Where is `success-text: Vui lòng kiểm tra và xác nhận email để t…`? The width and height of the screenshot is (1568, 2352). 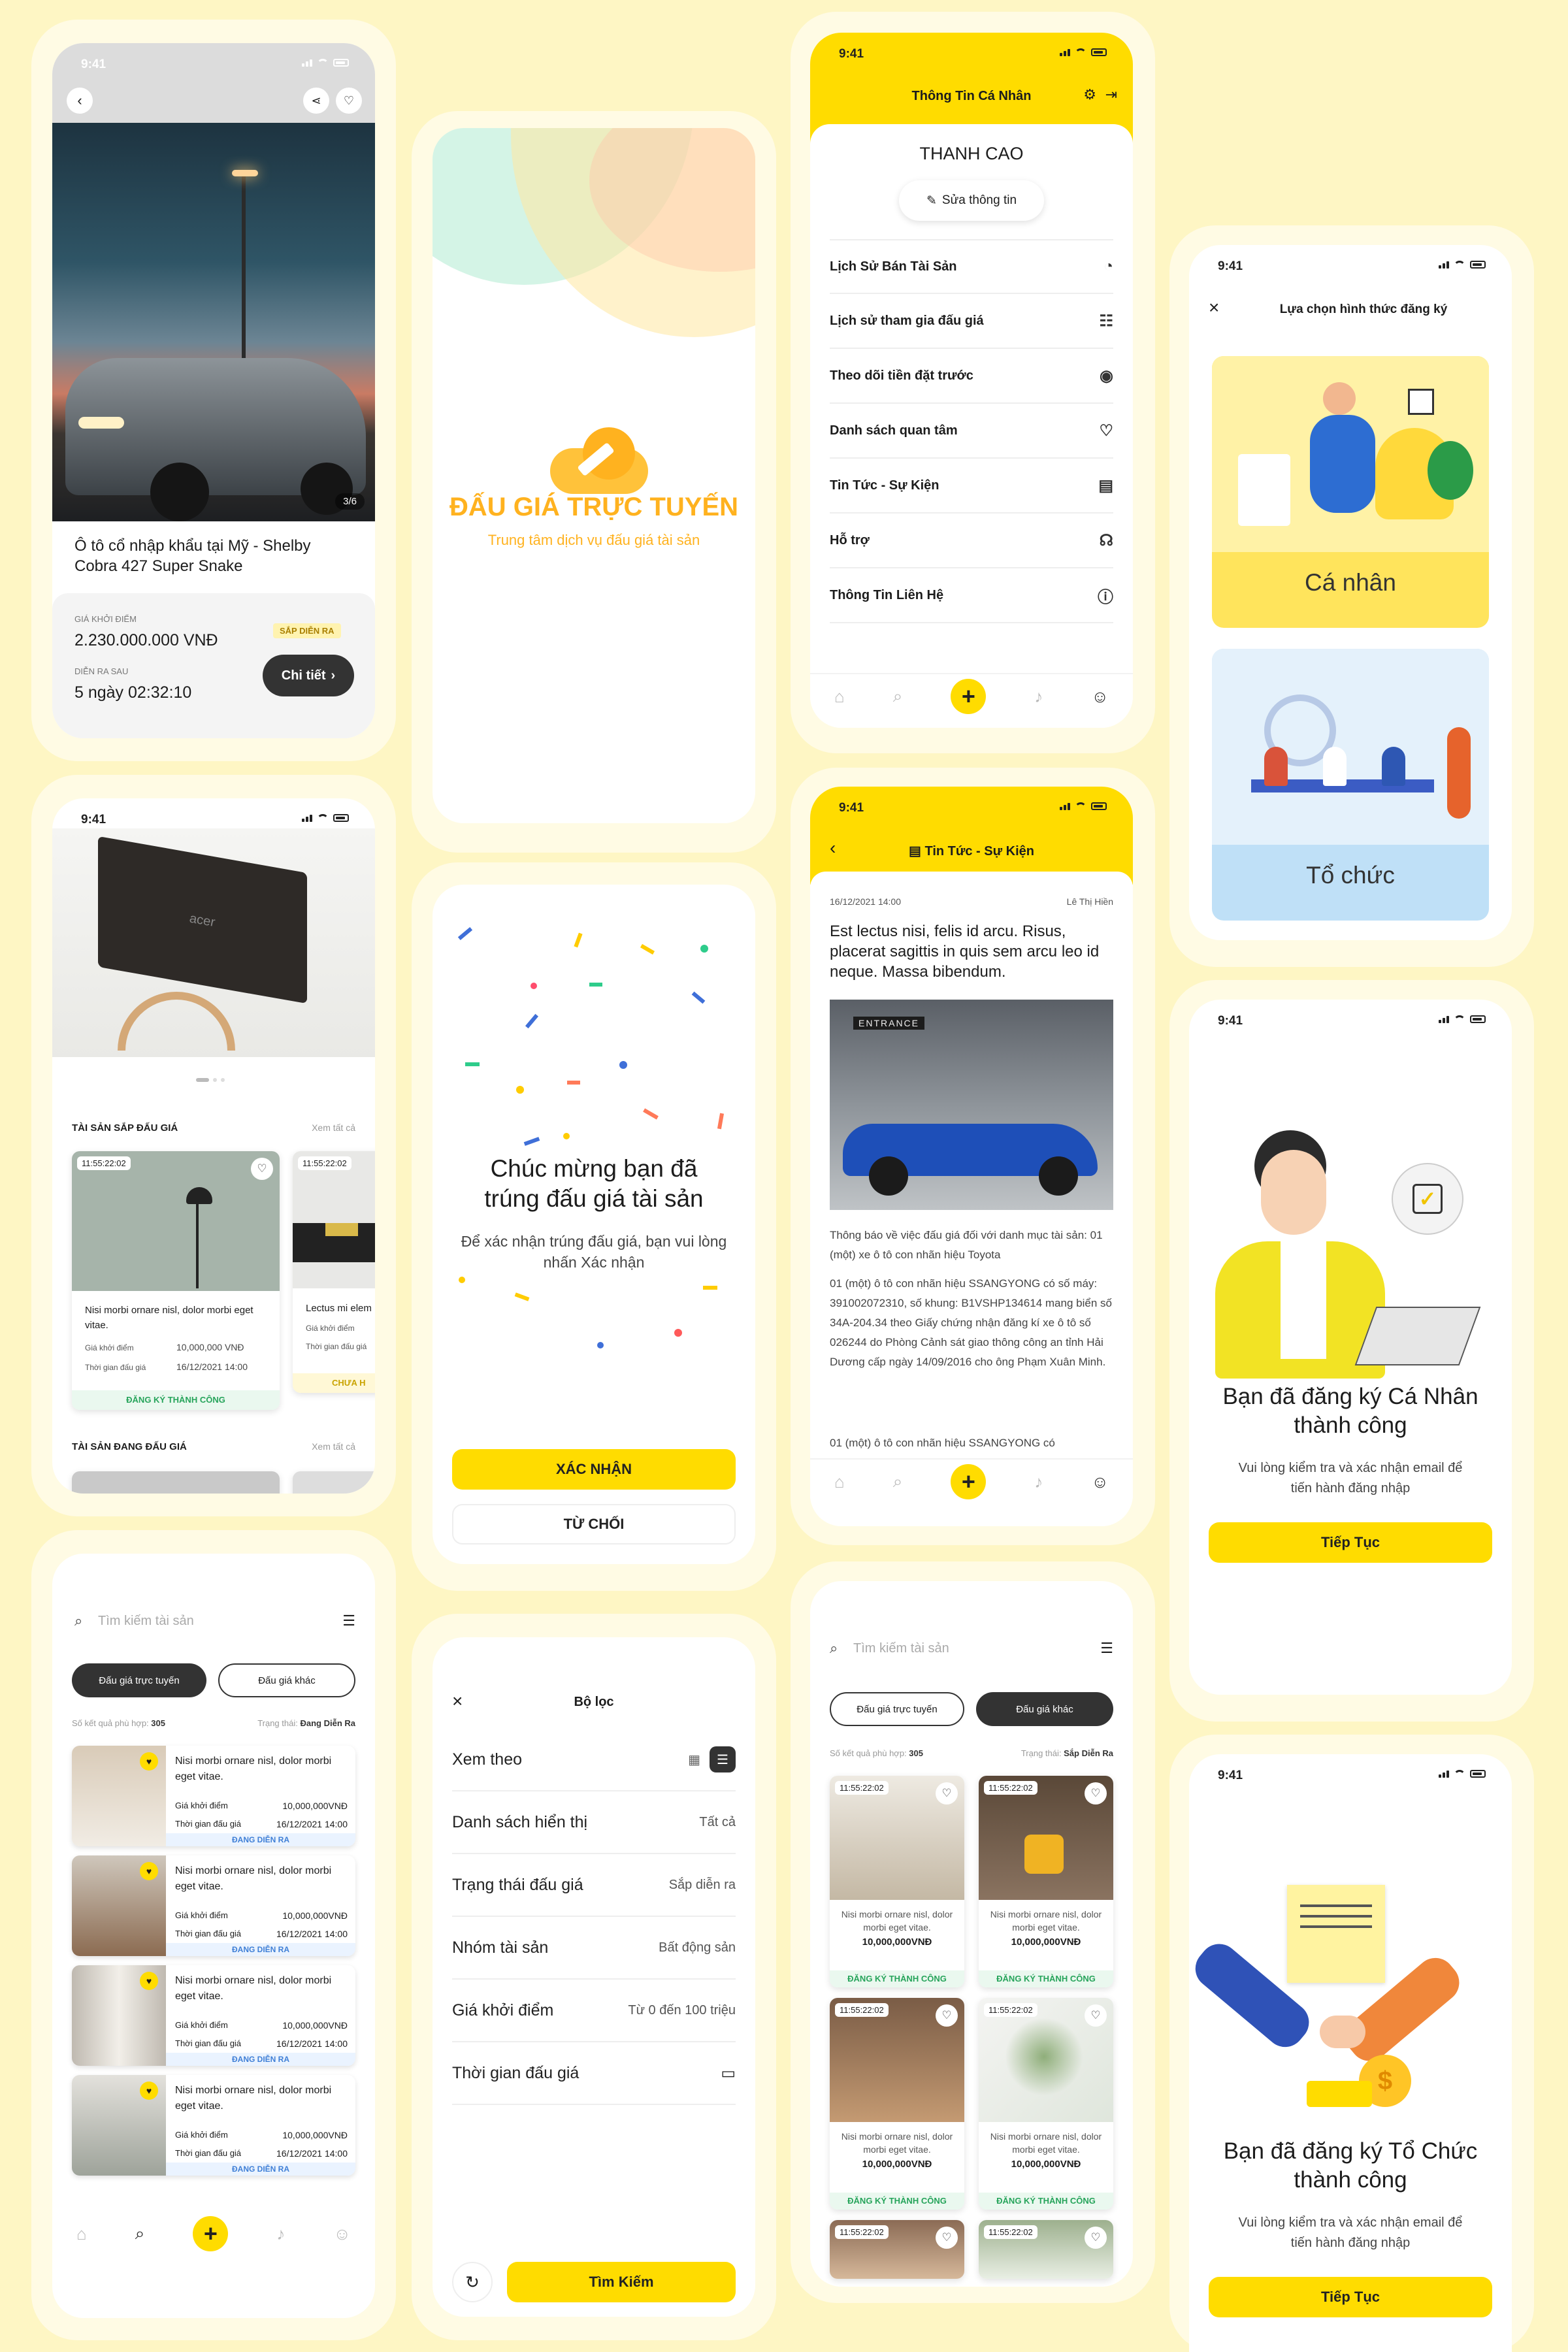
success-text: Vui lòng kiểm tra và xác nhận email để t… is located at coordinates (1350, 2232).